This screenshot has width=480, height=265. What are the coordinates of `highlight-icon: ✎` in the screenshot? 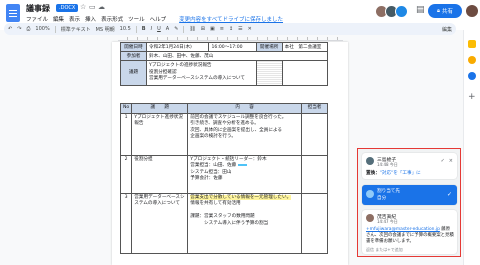 It's located at (176, 29).